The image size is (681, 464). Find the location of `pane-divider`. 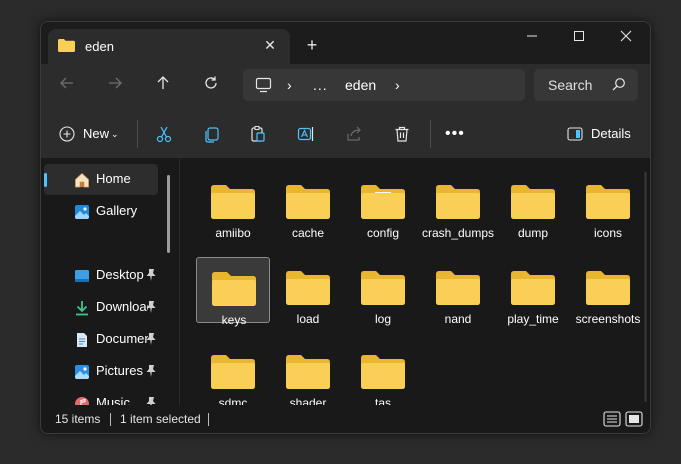

pane-divider is located at coordinates (179, 282).